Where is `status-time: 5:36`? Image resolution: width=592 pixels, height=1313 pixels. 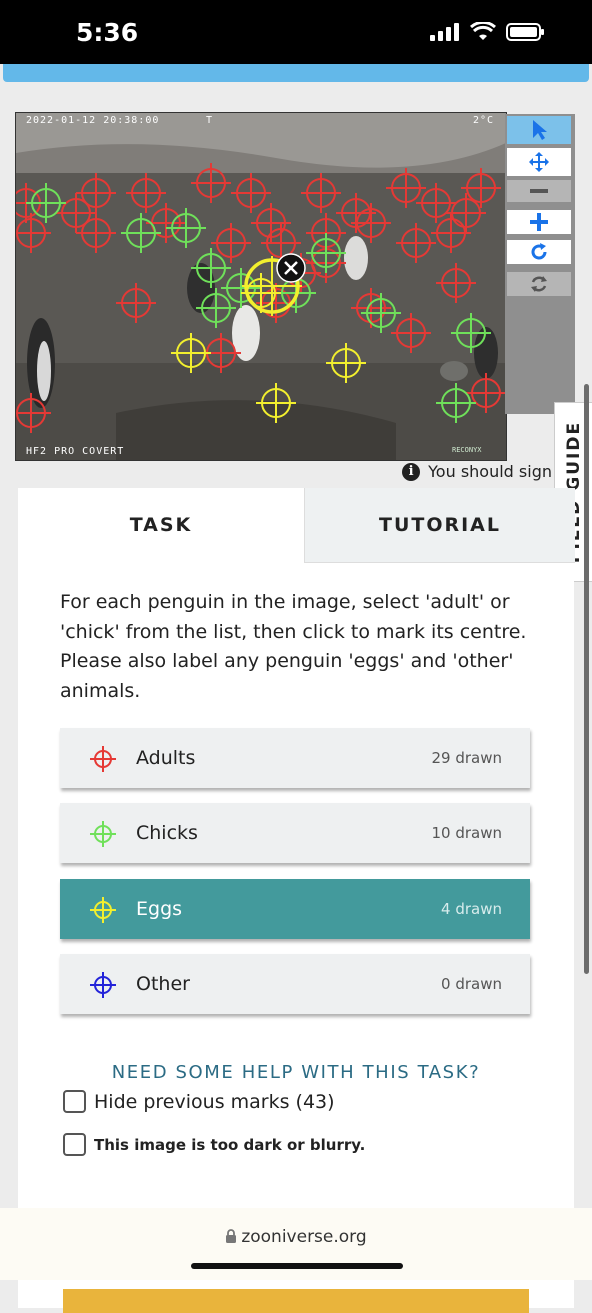 status-time: 5:36 is located at coordinates (107, 32).